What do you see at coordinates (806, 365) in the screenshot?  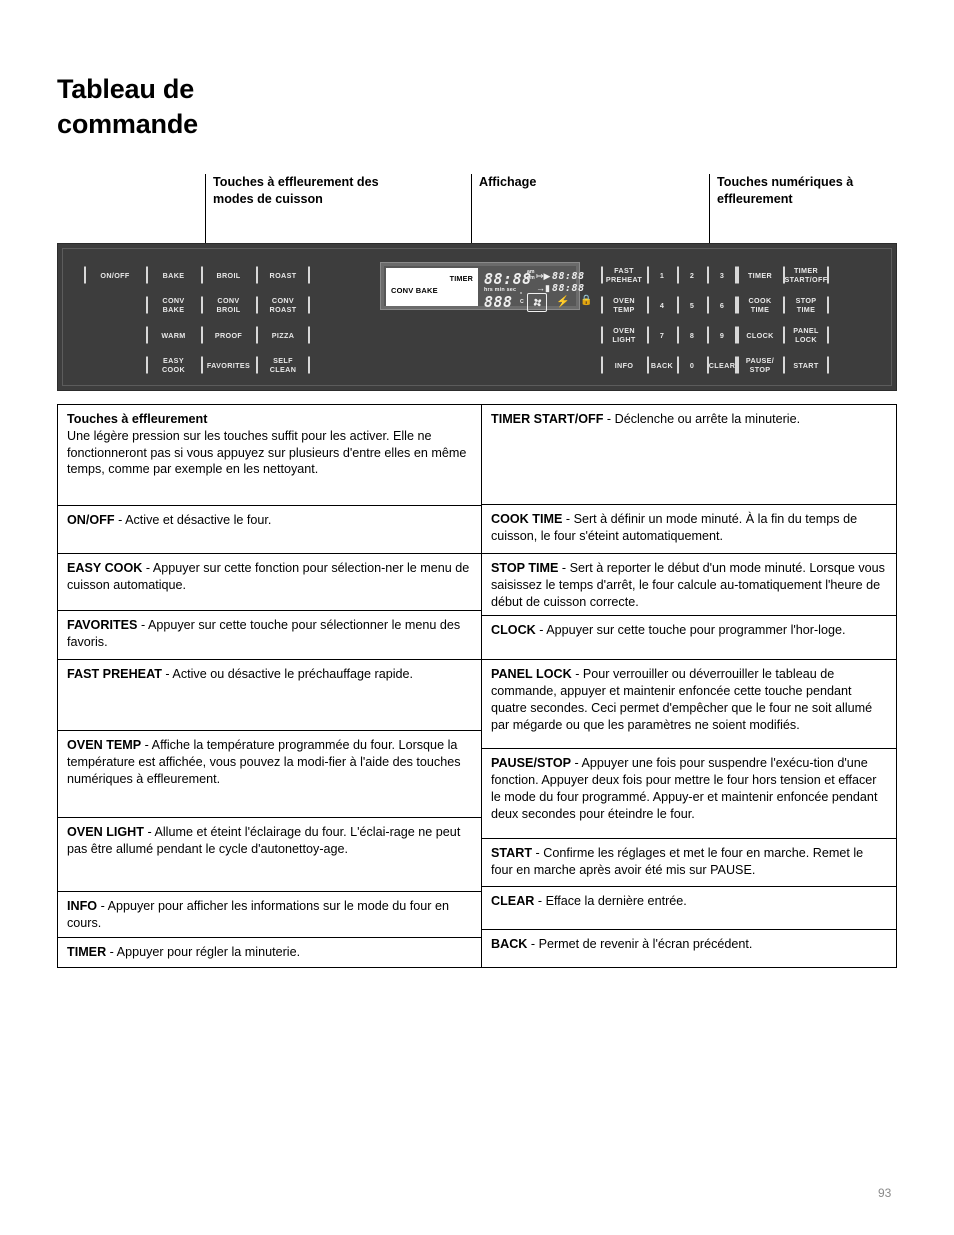 I see `key-start: START` at bounding box center [806, 365].